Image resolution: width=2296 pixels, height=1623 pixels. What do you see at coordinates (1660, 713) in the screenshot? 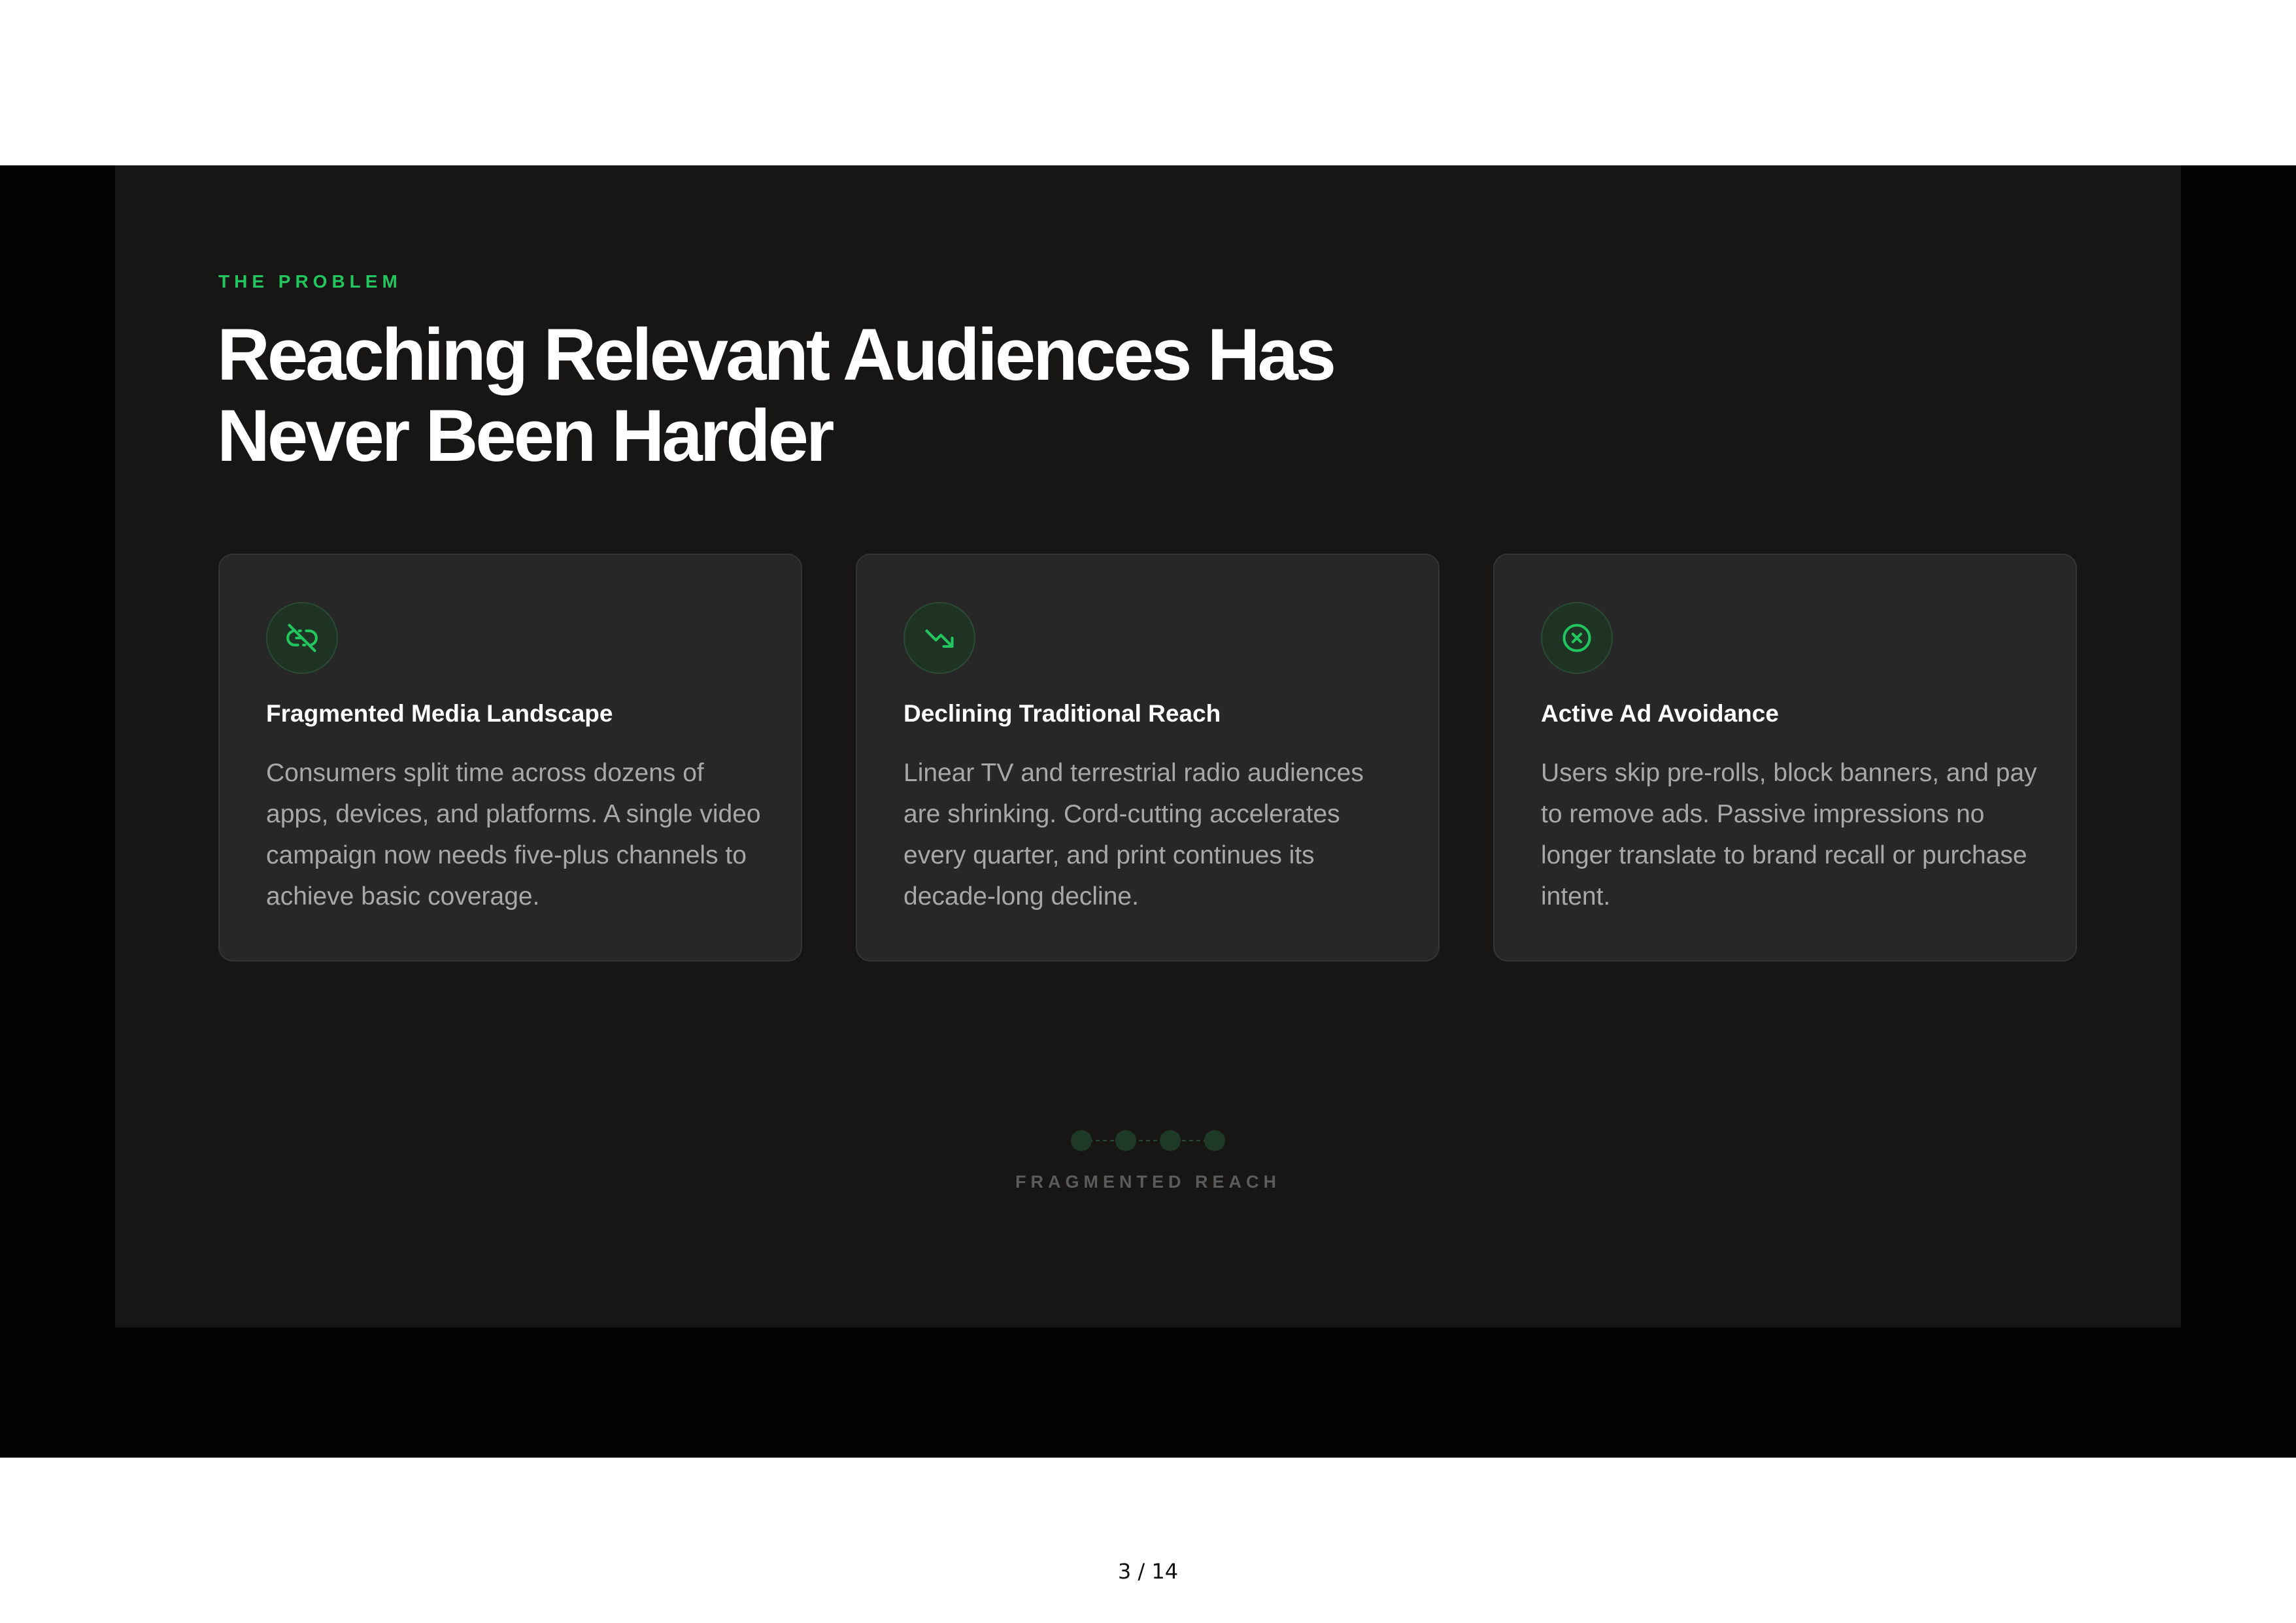
I see `card-title: Active Ad Avoidance` at bounding box center [1660, 713].